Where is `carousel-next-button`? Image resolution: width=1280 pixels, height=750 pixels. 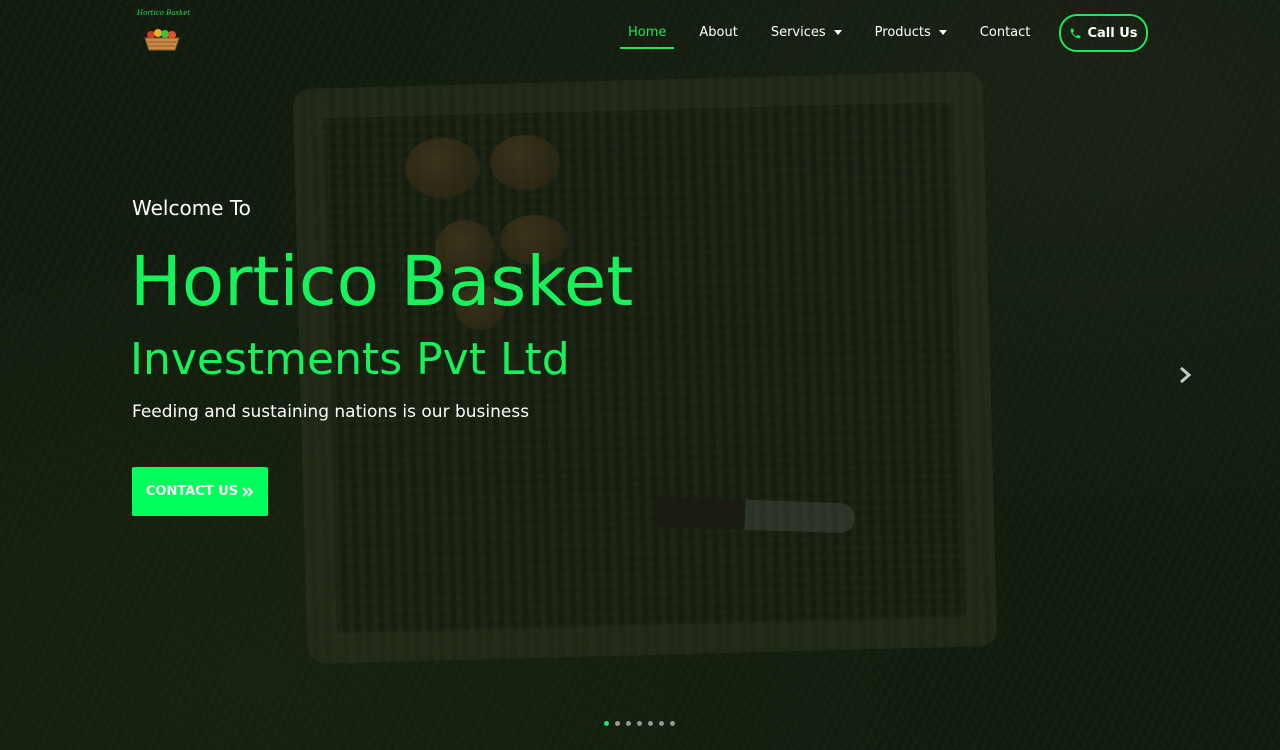
carousel-next-button is located at coordinates (1185, 375).